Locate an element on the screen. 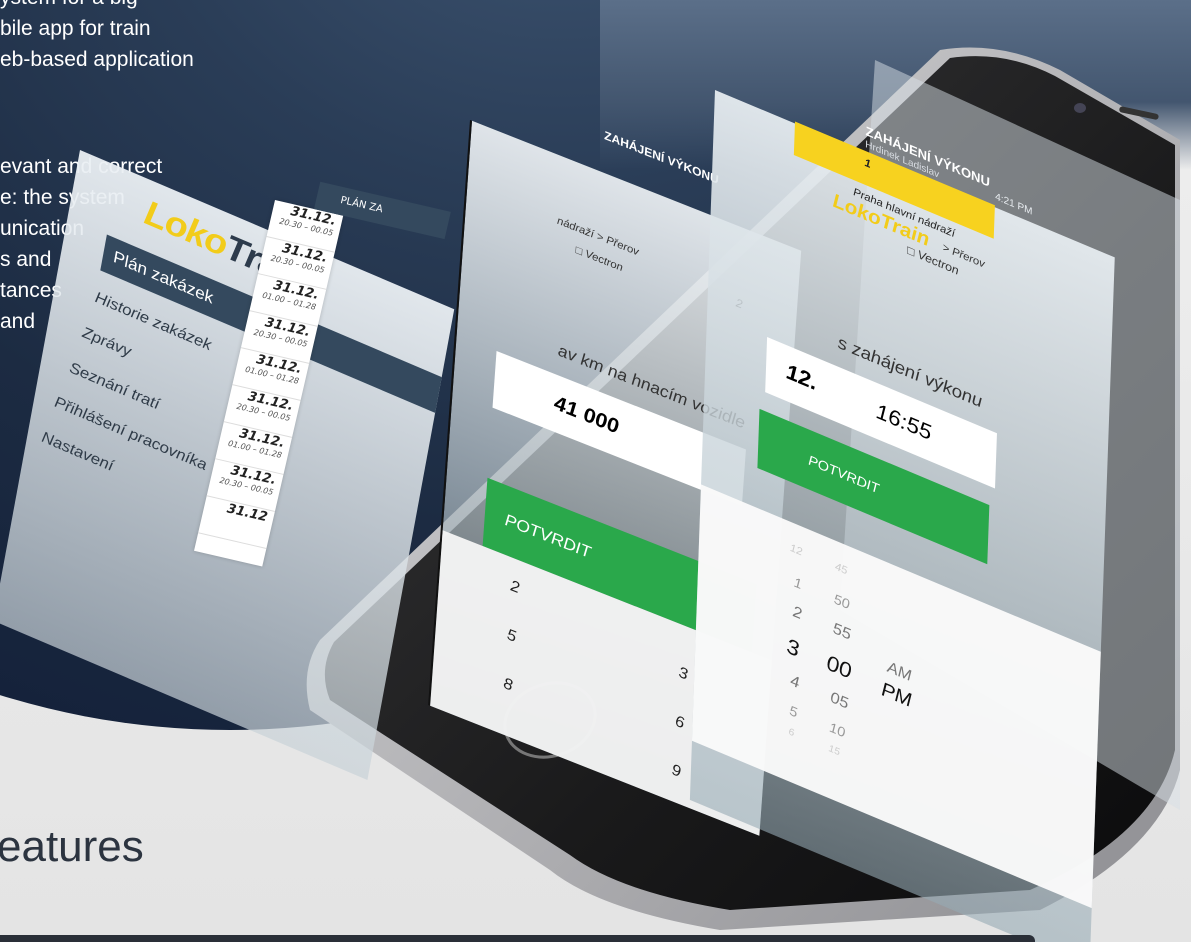  picker-minute-selected: 00 is located at coordinates (839, 667).